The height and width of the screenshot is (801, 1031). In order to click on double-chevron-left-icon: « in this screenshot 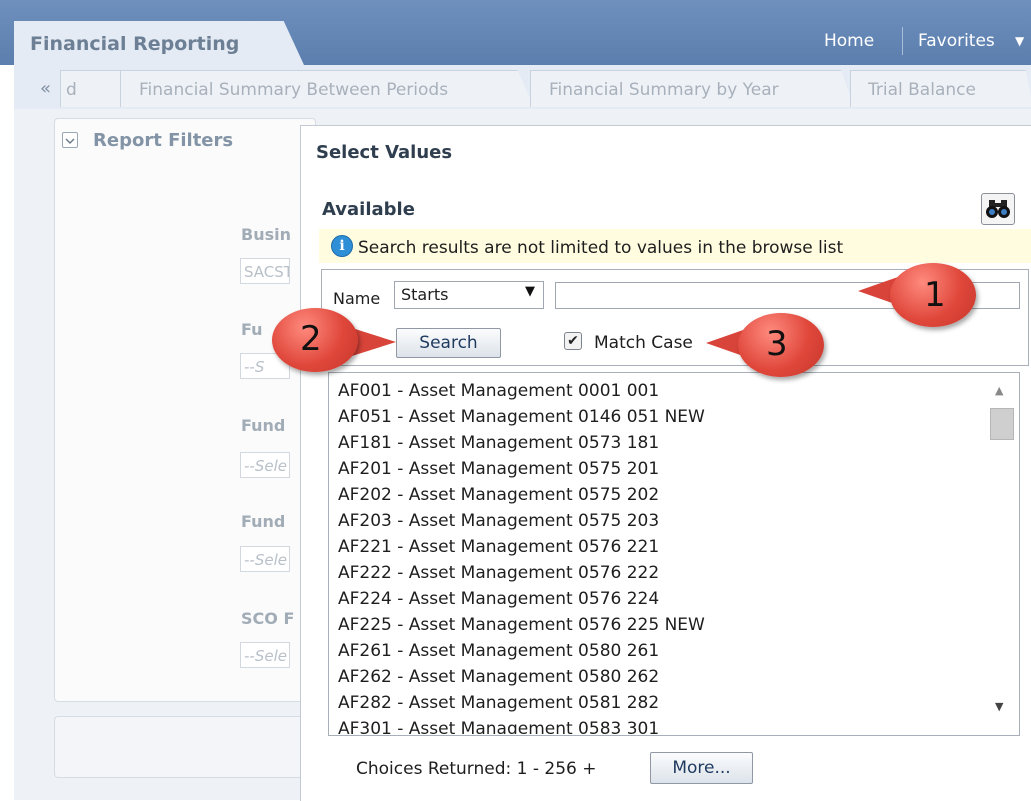, I will do `click(45, 88)`.